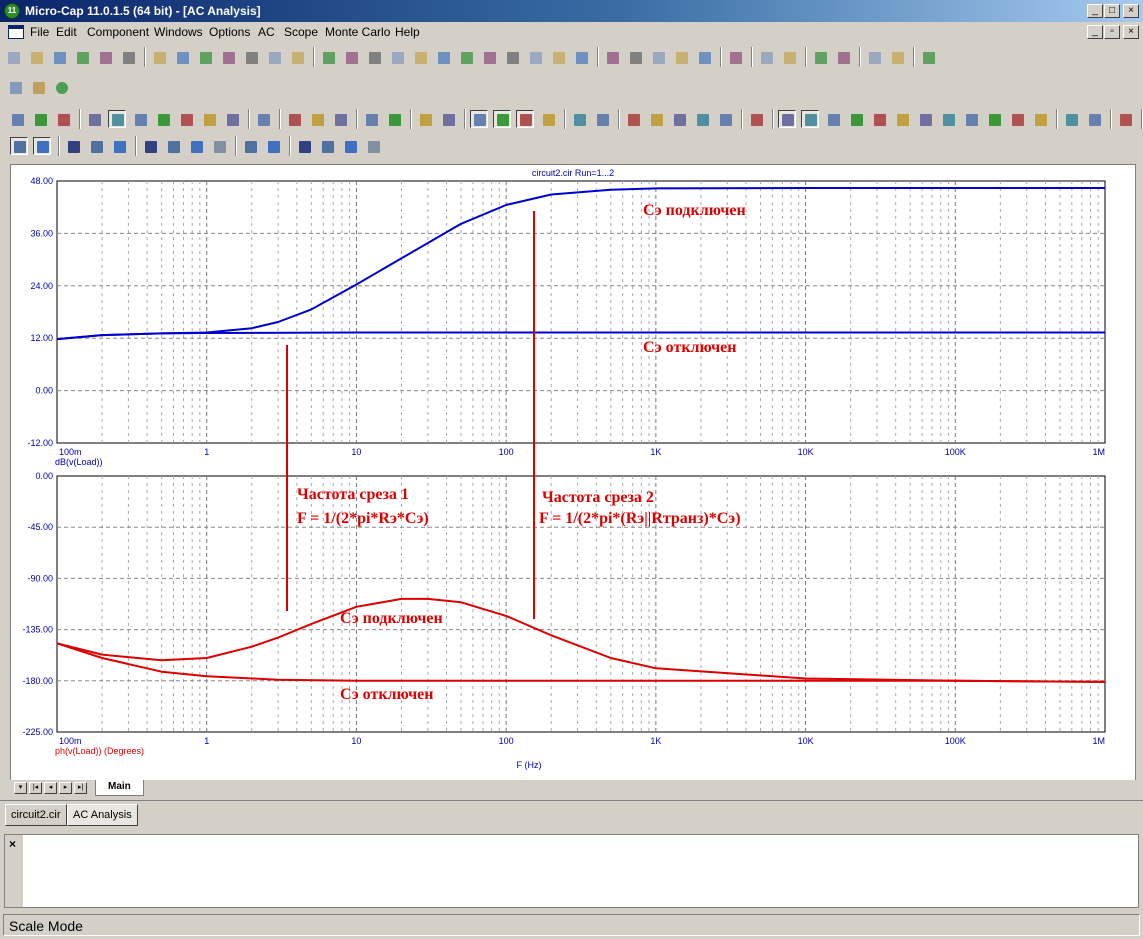  What do you see at coordinates (548, 119) in the screenshot?
I see `real-button` at bounding box center [548, 119].